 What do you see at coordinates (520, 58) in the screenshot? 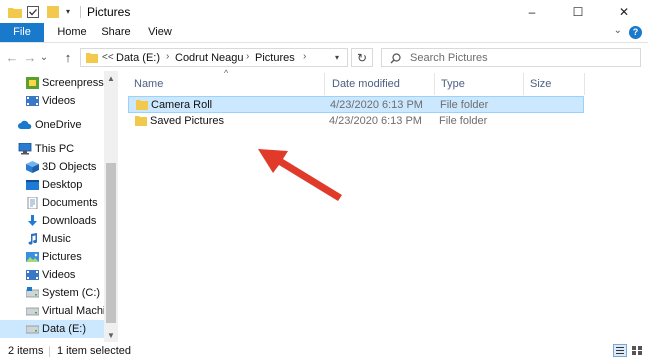
I see `search-input` at bounding box center [520, 58].